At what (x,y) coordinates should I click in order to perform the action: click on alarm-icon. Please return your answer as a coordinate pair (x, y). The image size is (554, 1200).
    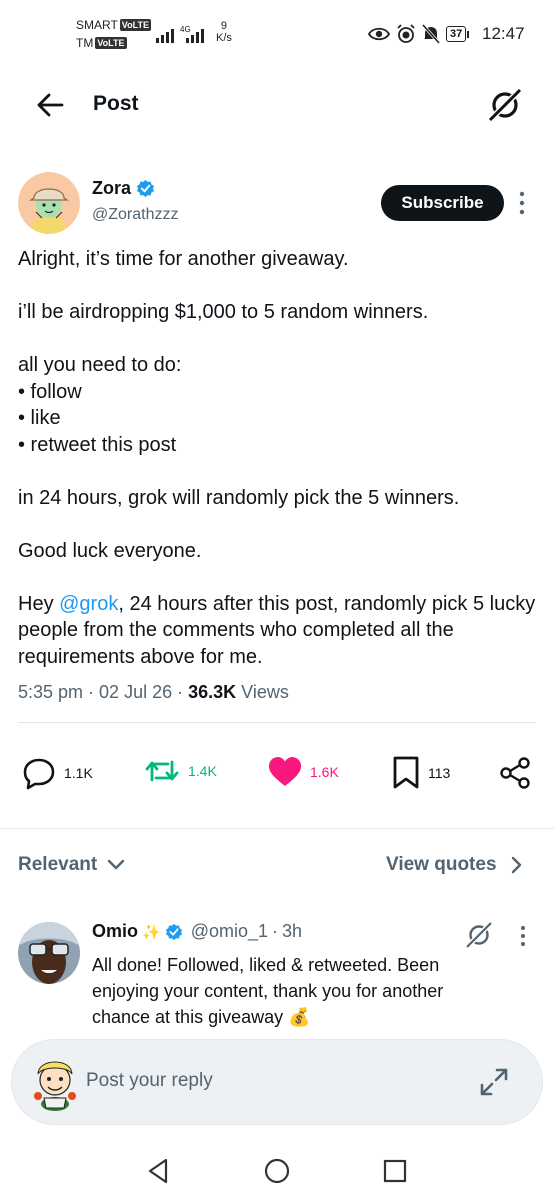
    Looking at the image, I should click on (406, 33).